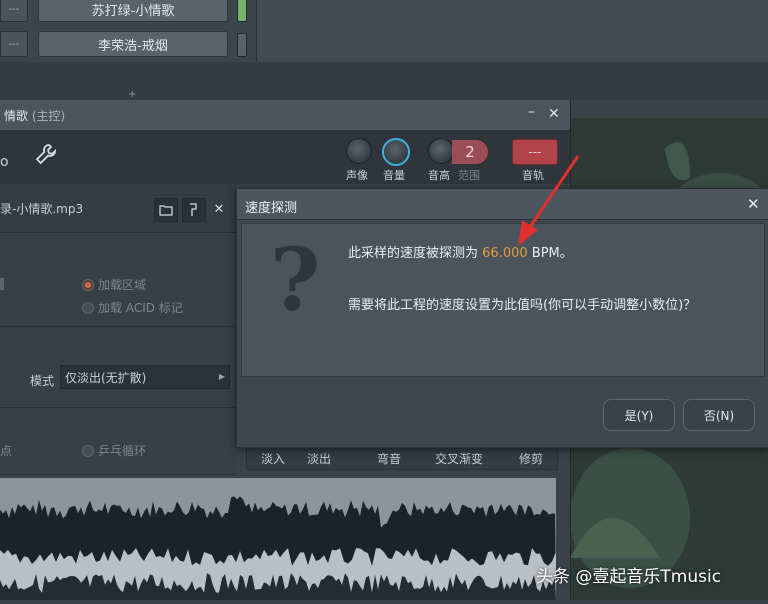  I want to click on waveform-graphic, so click(278, 548).